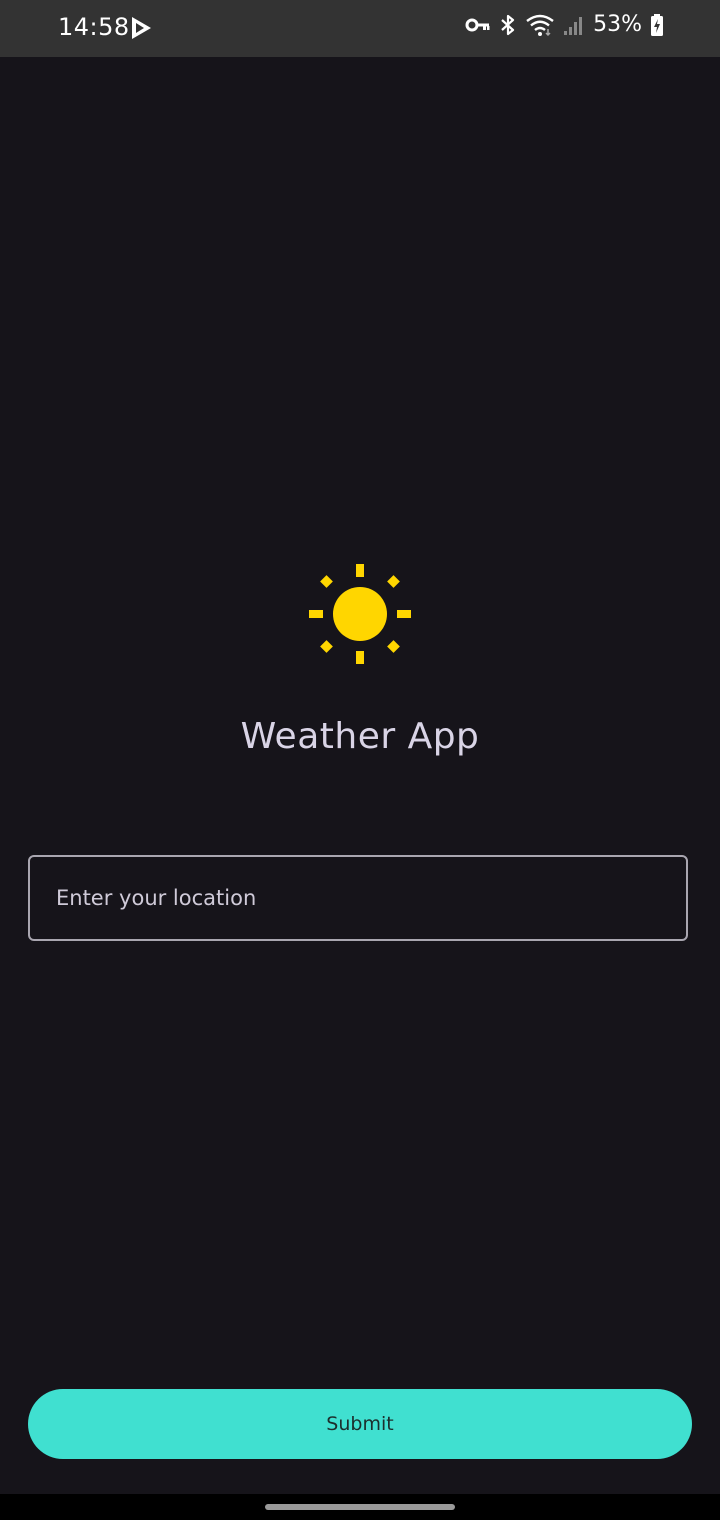 Image resolution: width=720 pixels, height=1520 pixels. Describe the element at coordinates (657, 24) in the screenshot. I see `battery-charging-icon` at that location.